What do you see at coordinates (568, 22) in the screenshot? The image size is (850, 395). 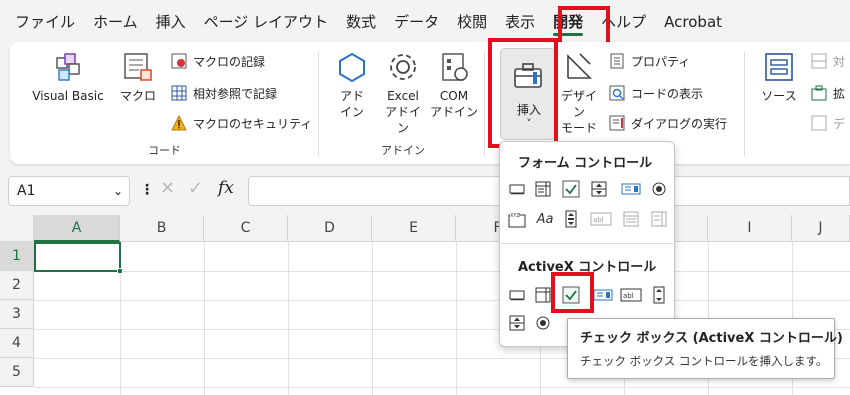 I see `tab-developer: 開発` at bounding box center [568, 22].